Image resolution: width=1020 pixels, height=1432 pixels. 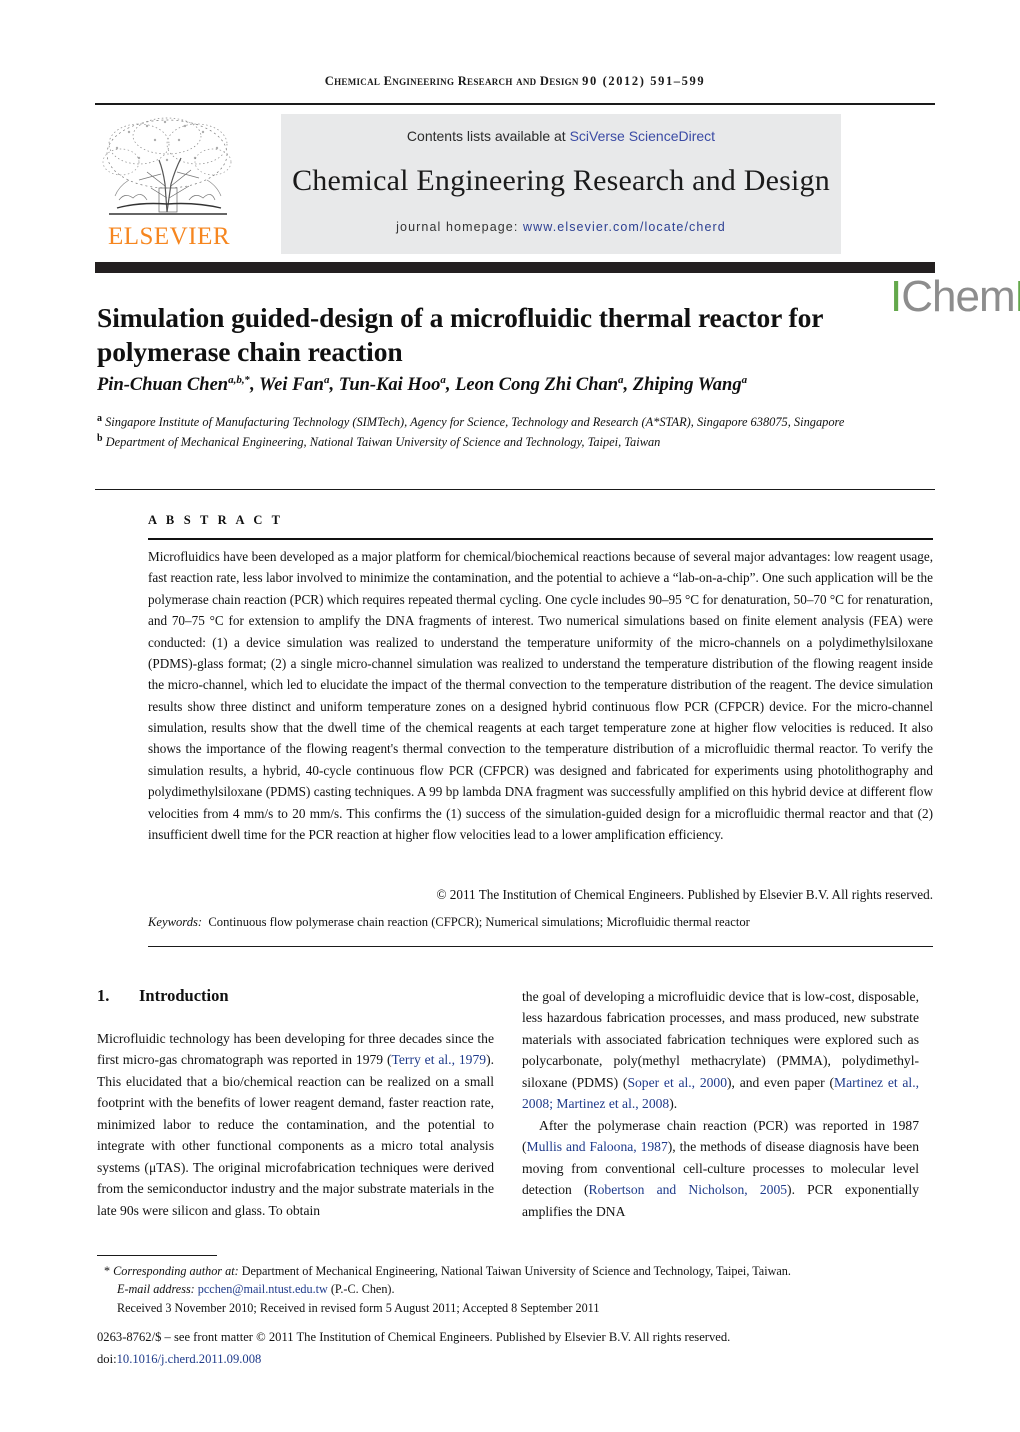 I want to click on icheme-logo: IChemE, so click(x=955, y=297).